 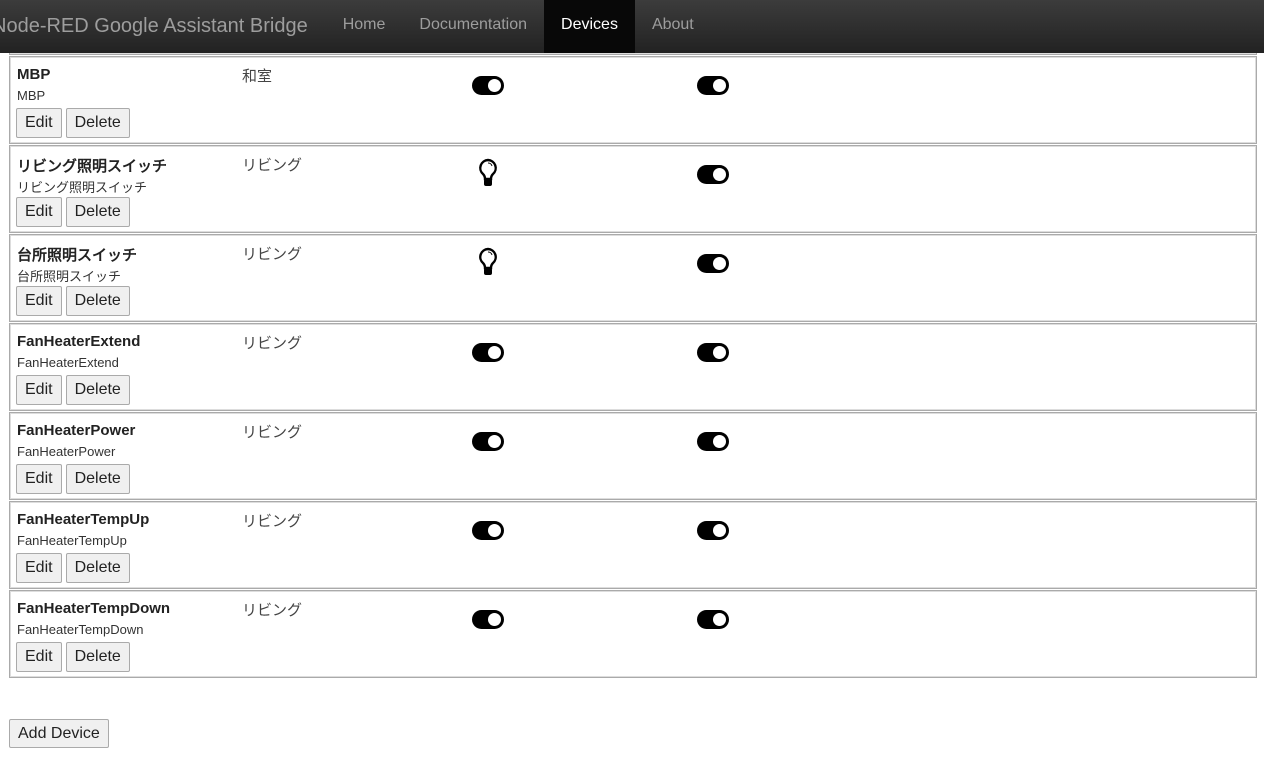 I want to click on nav-documentation: Documentation, so click(x=473, y=26).